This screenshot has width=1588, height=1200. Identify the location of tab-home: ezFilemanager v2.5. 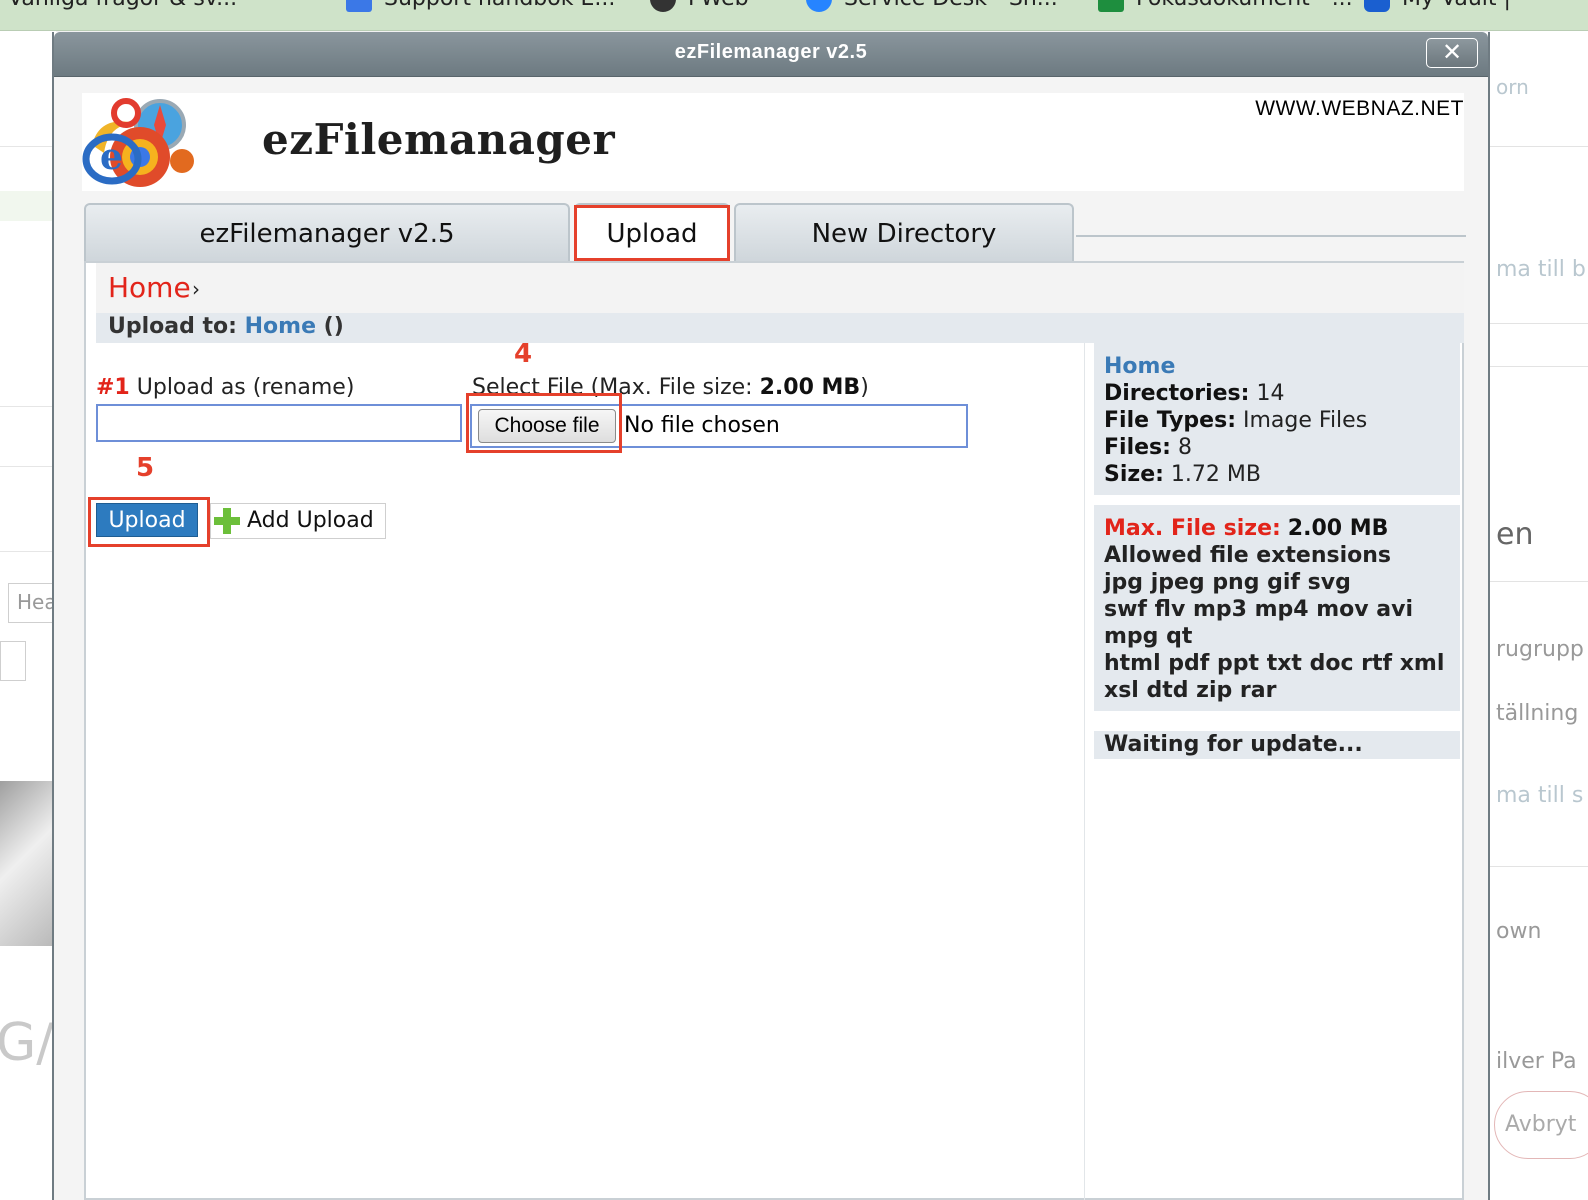
(327, 232).